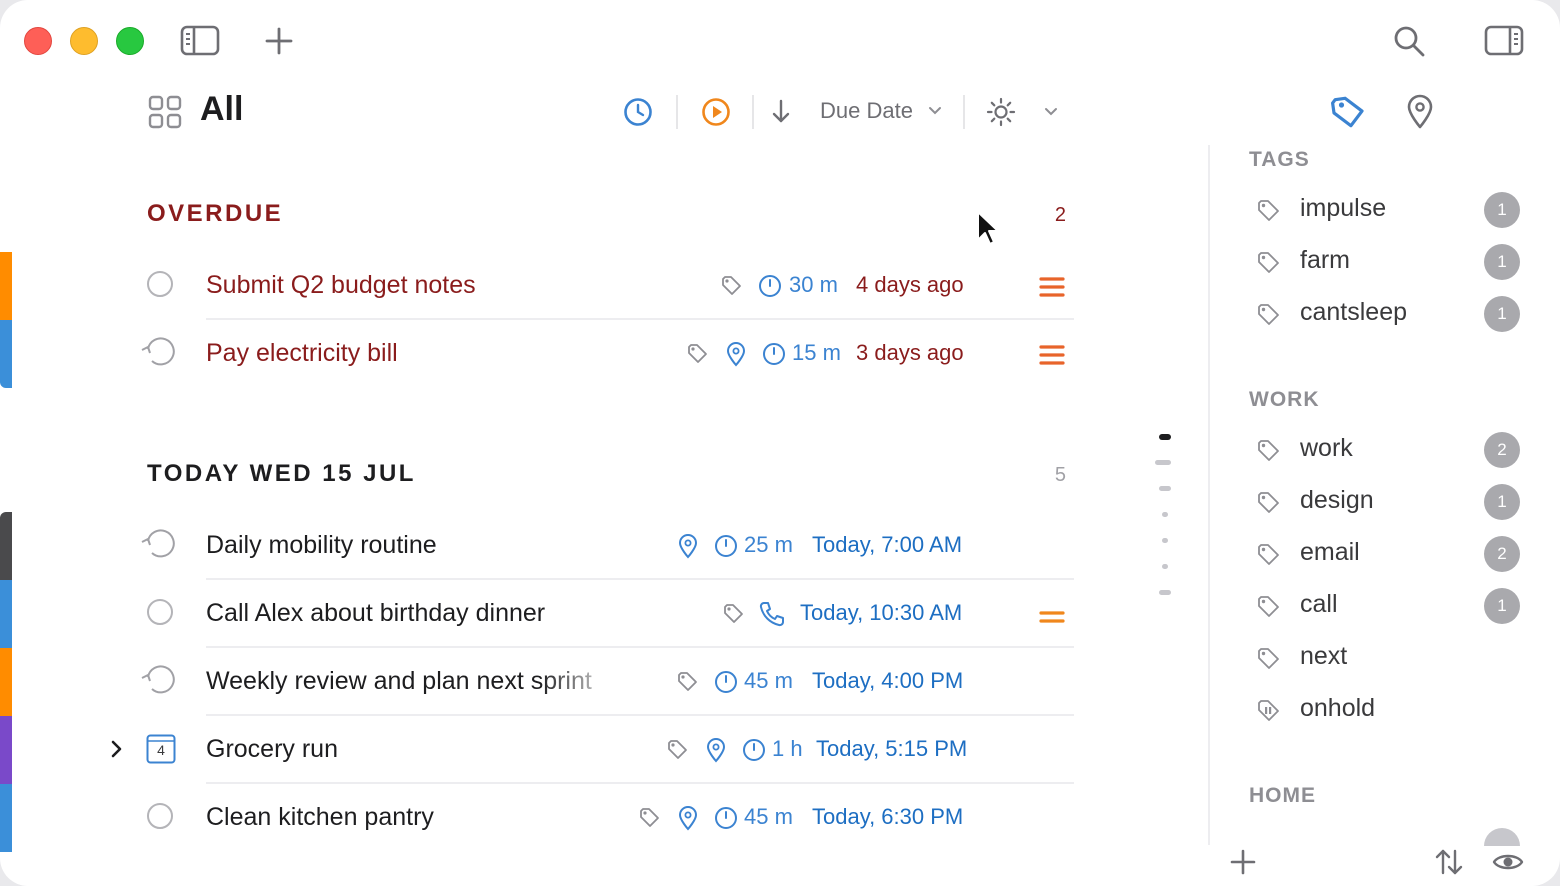 This screenshot has width=1560, height=886. I want to click on clock-filter-icon, so click(638, 112).